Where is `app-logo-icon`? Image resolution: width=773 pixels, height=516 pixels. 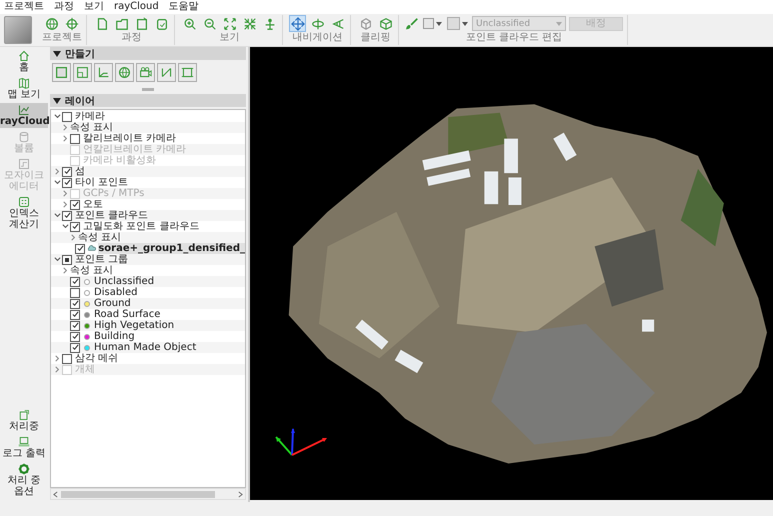 app-logo-icon is located at coordinates (18, 30).